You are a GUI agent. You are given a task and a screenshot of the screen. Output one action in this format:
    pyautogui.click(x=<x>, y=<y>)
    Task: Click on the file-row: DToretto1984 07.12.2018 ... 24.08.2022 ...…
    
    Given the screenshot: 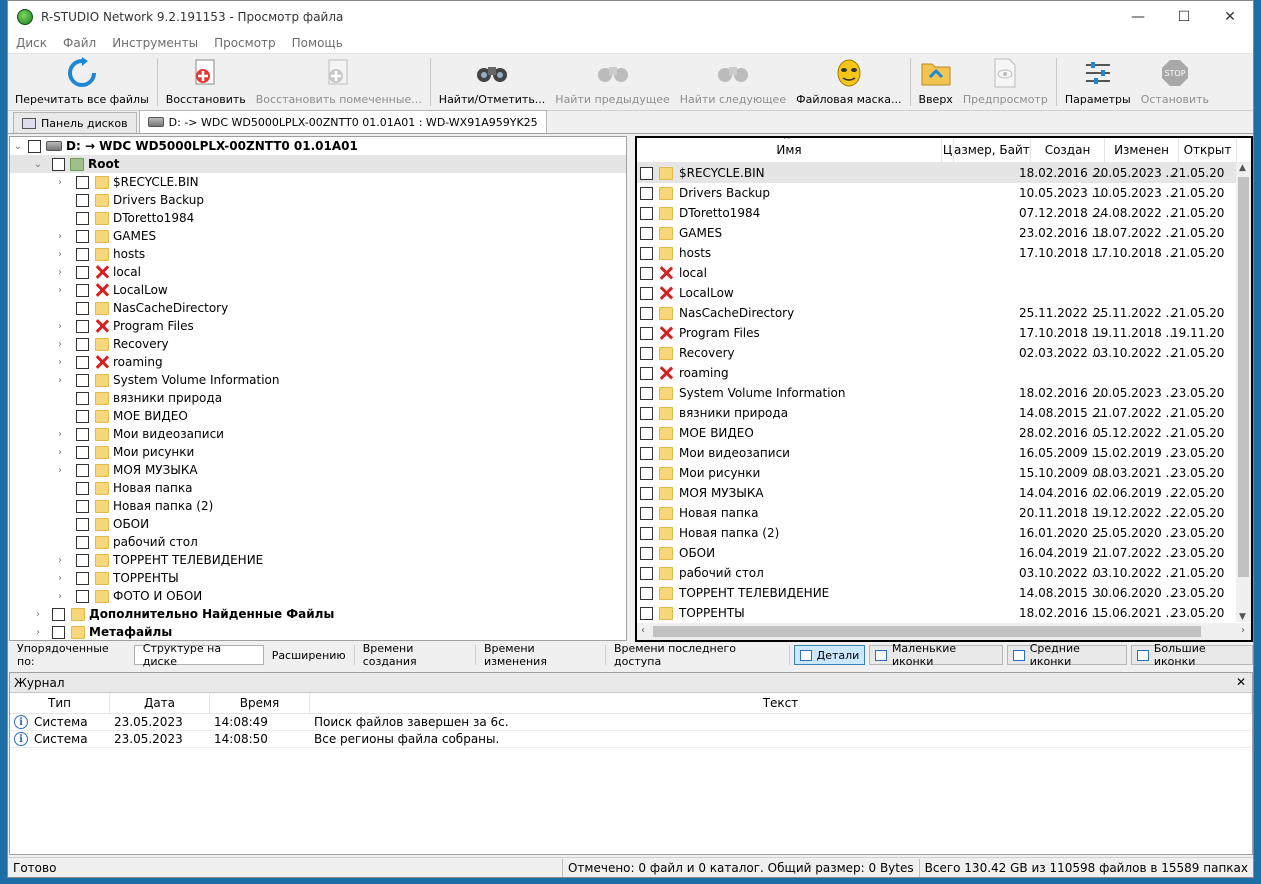 What is the action you would take?
    pyautogui.click(x=944, y=213)
    